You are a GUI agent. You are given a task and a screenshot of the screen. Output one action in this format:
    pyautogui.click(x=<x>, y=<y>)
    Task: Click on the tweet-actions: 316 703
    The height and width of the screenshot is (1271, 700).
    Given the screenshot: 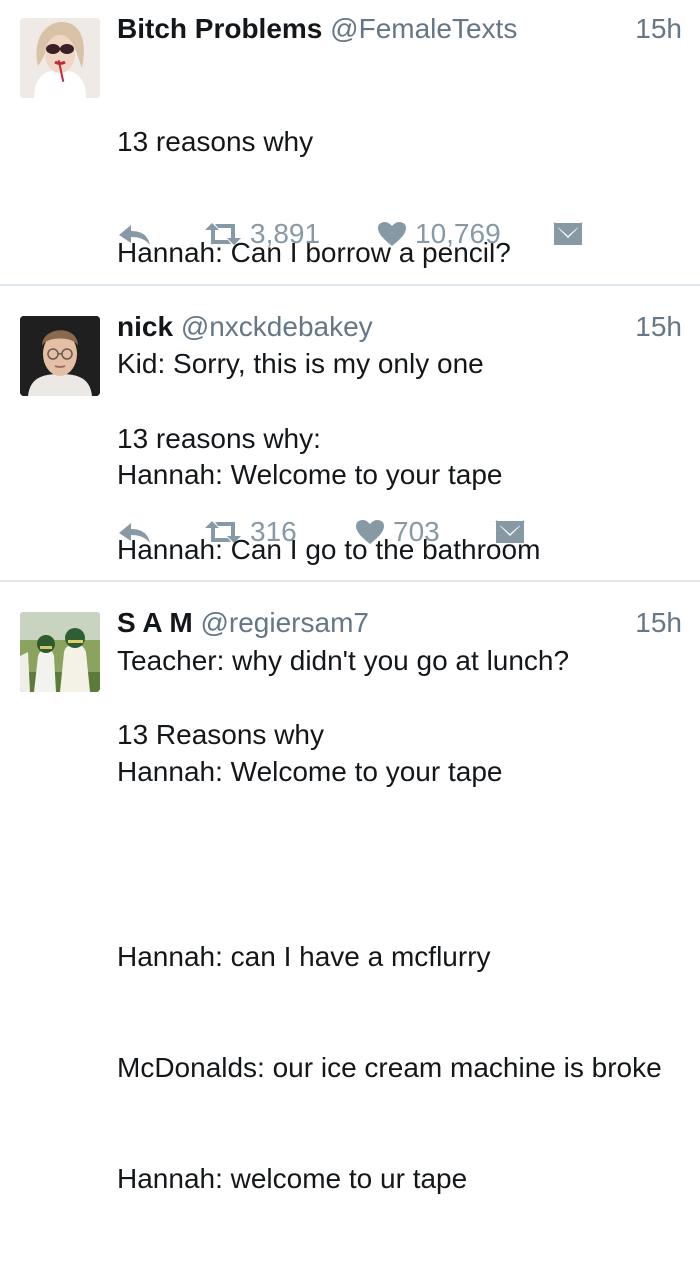 What is the action you would take?
    pyautogui.click(x=350, y=532)
    